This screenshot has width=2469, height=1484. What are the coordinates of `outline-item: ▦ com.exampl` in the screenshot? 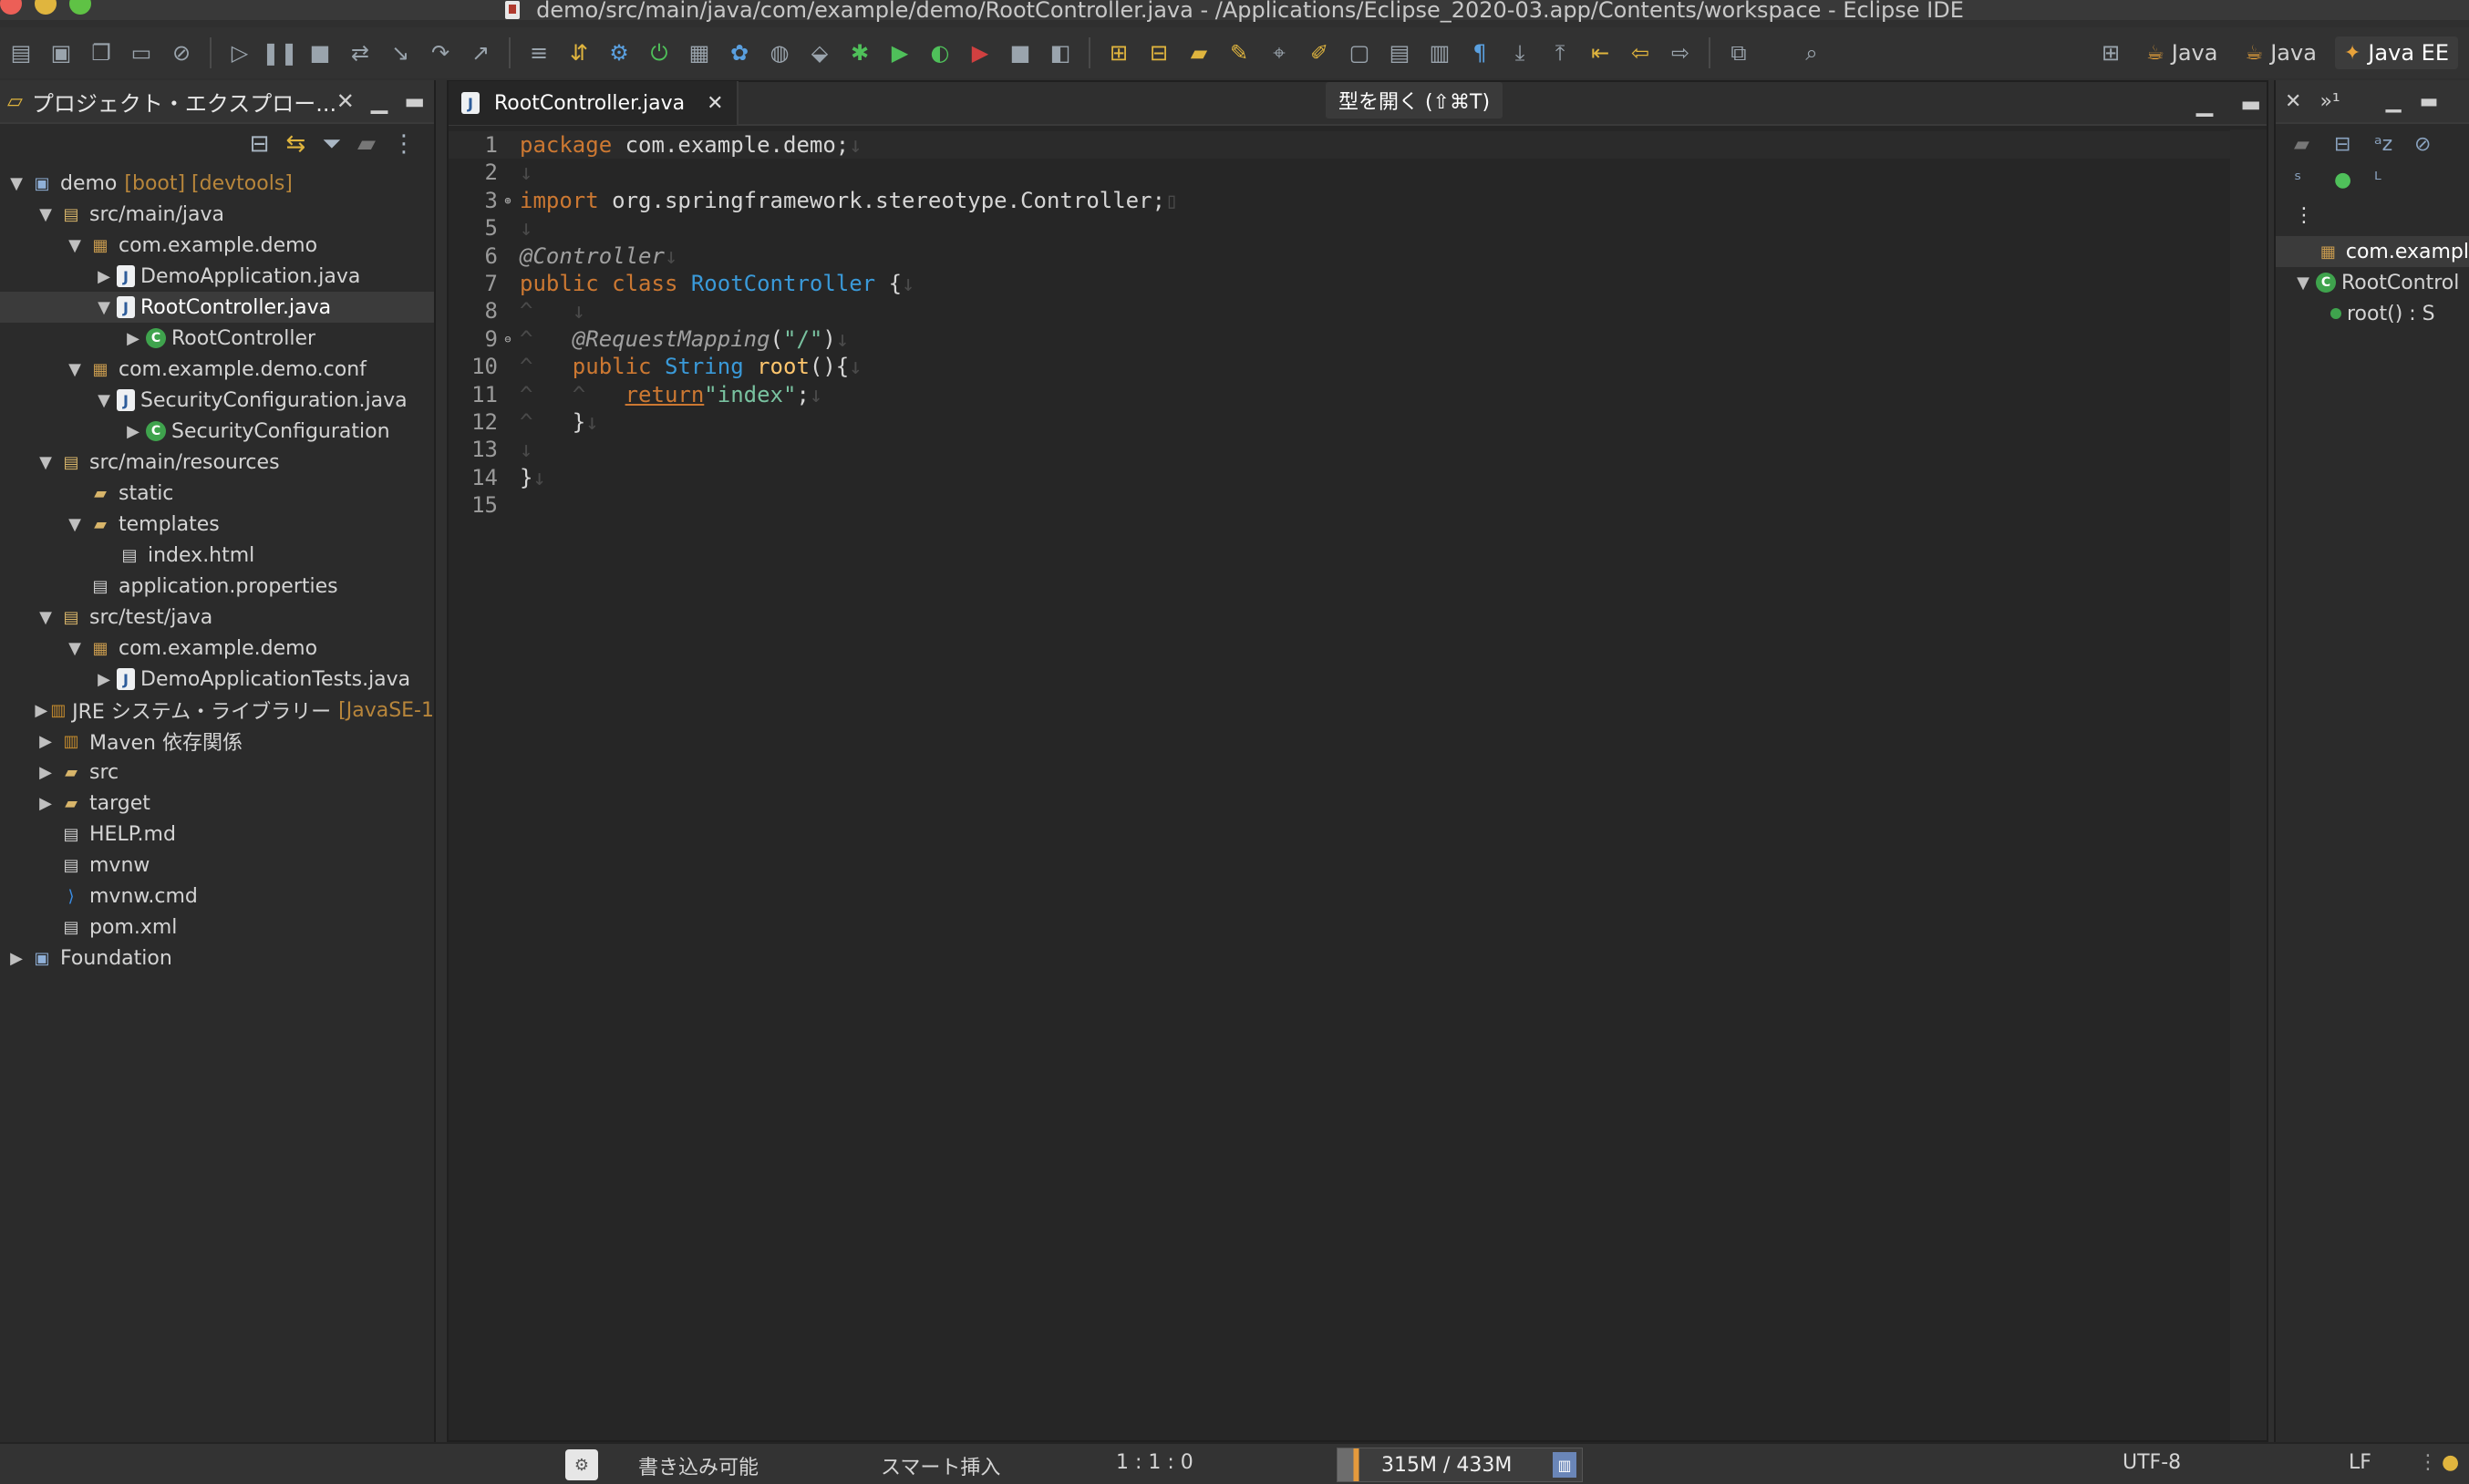 It's located at (2372, 251).